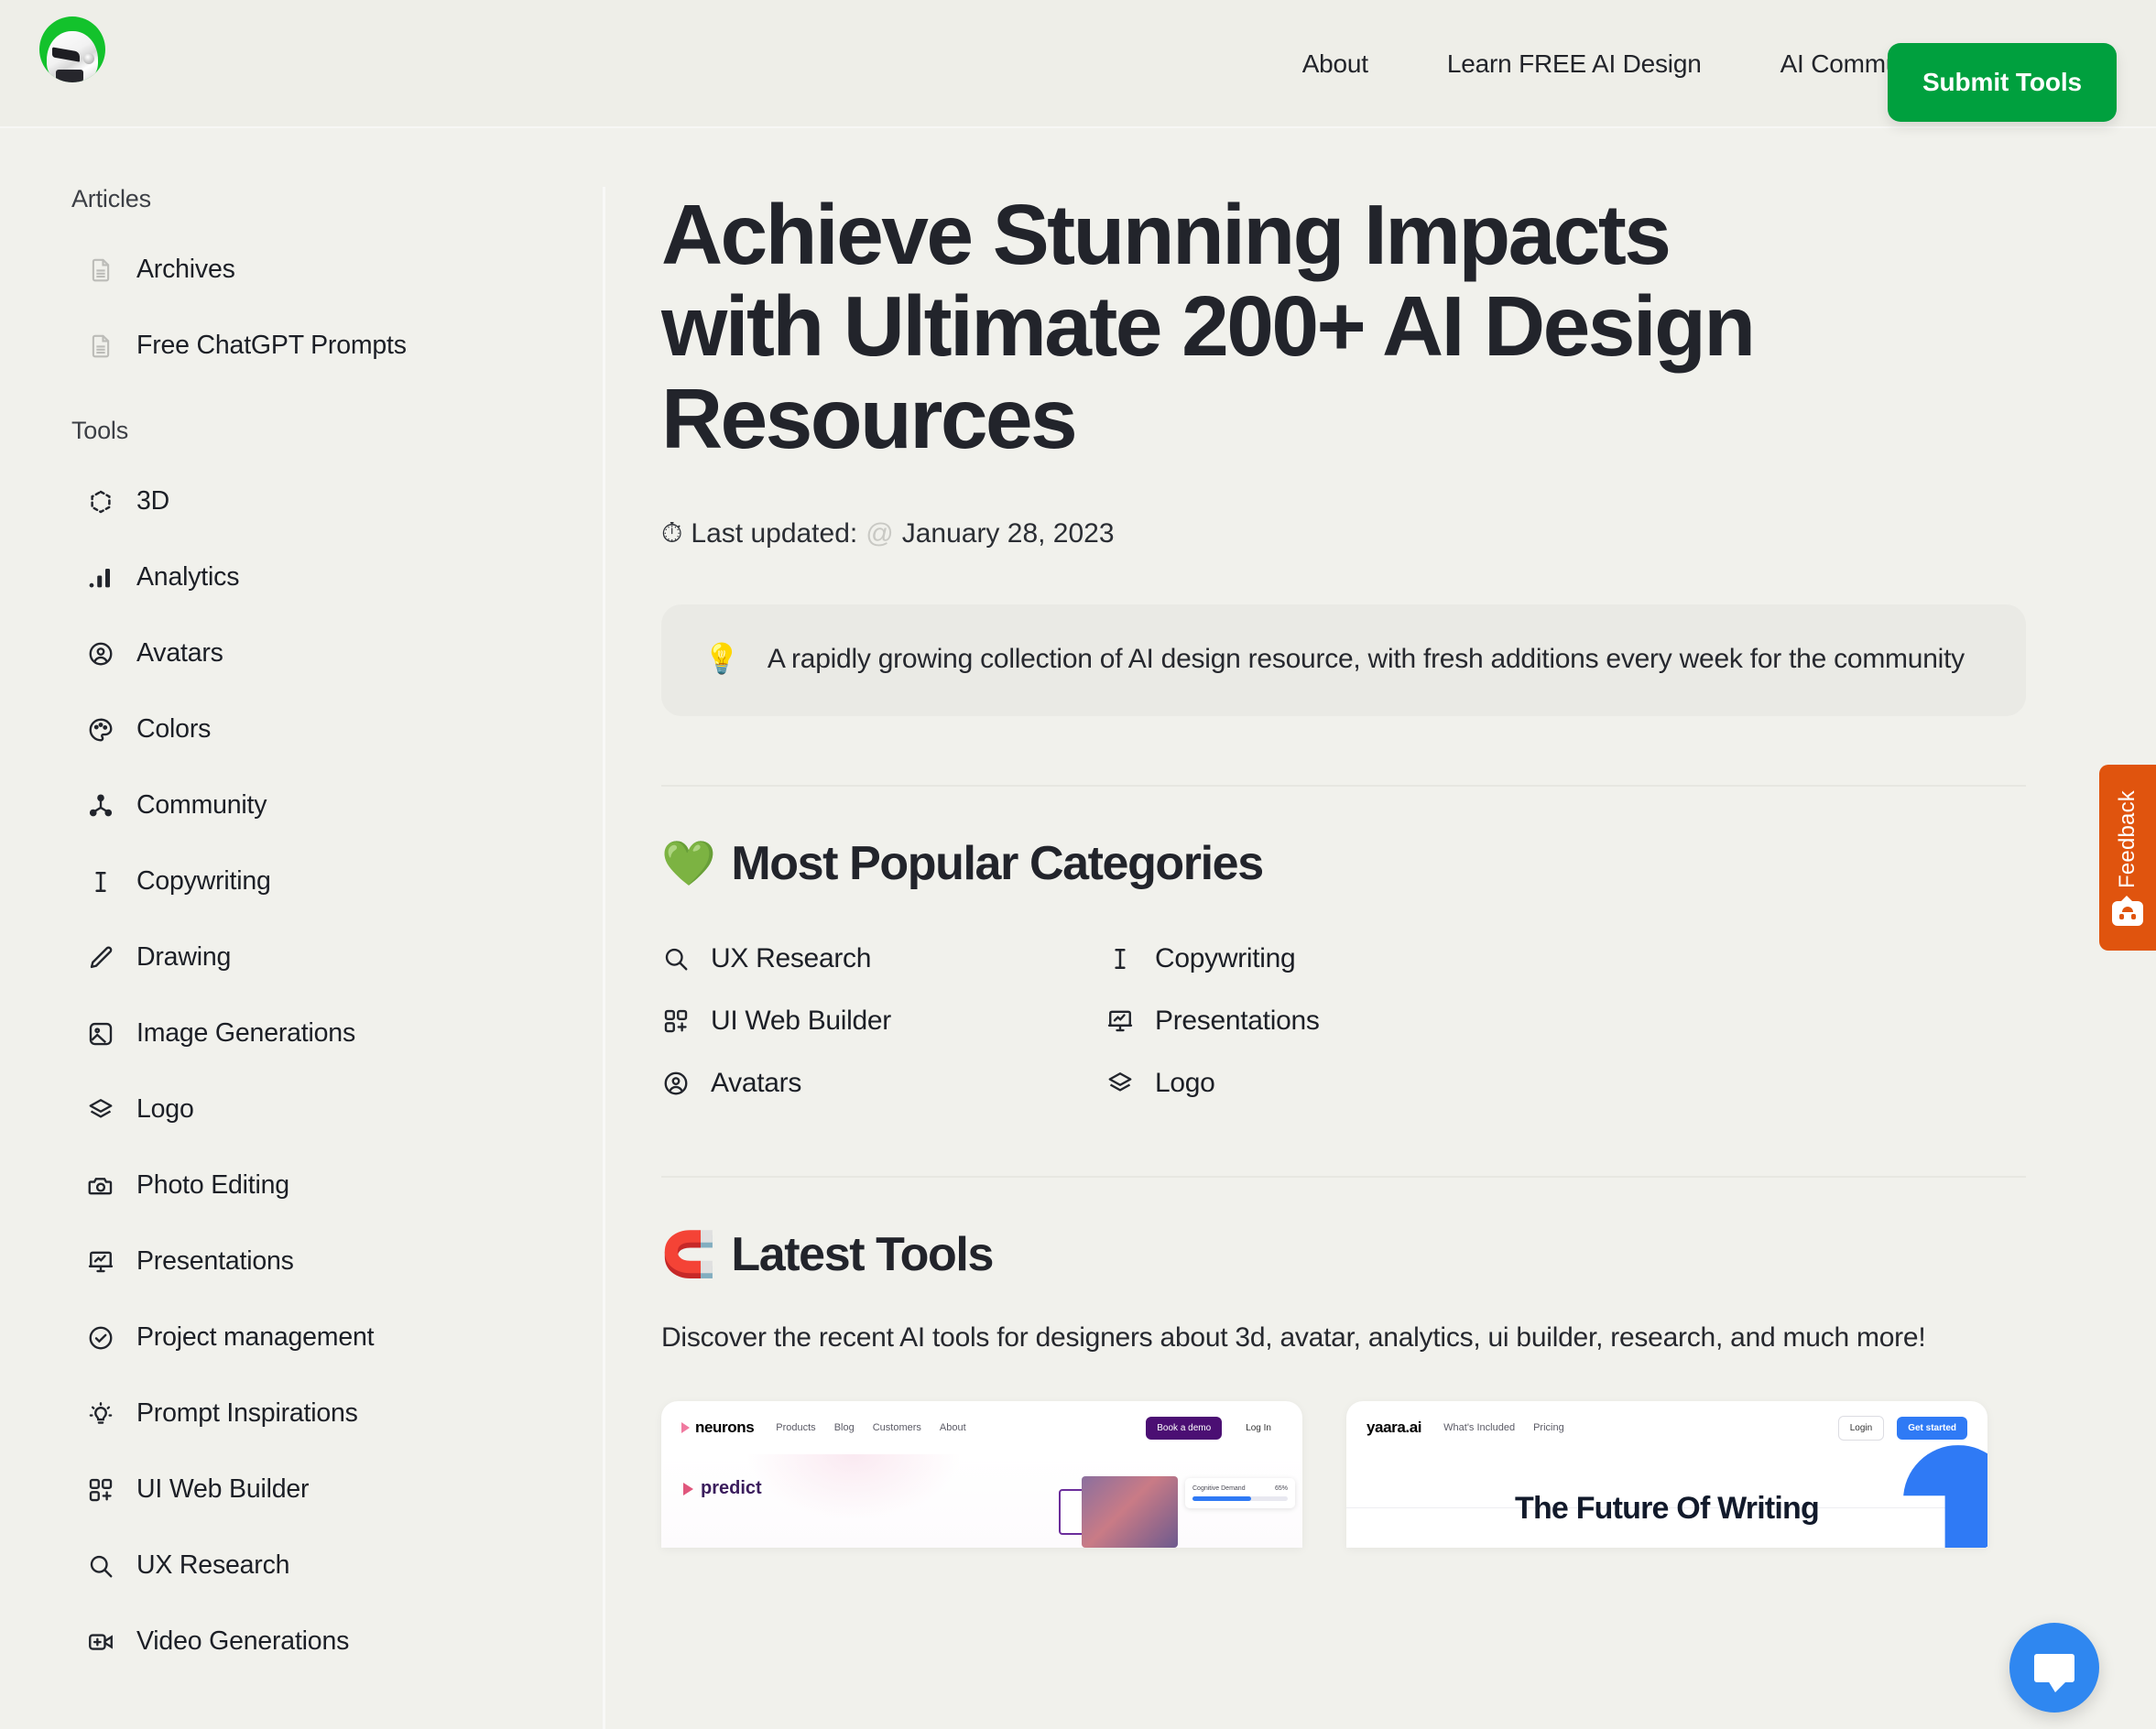 This screenshot has width=2156, height=1729. I want to click on sidebar-item-label: Image Generations, so click(245, 1033).